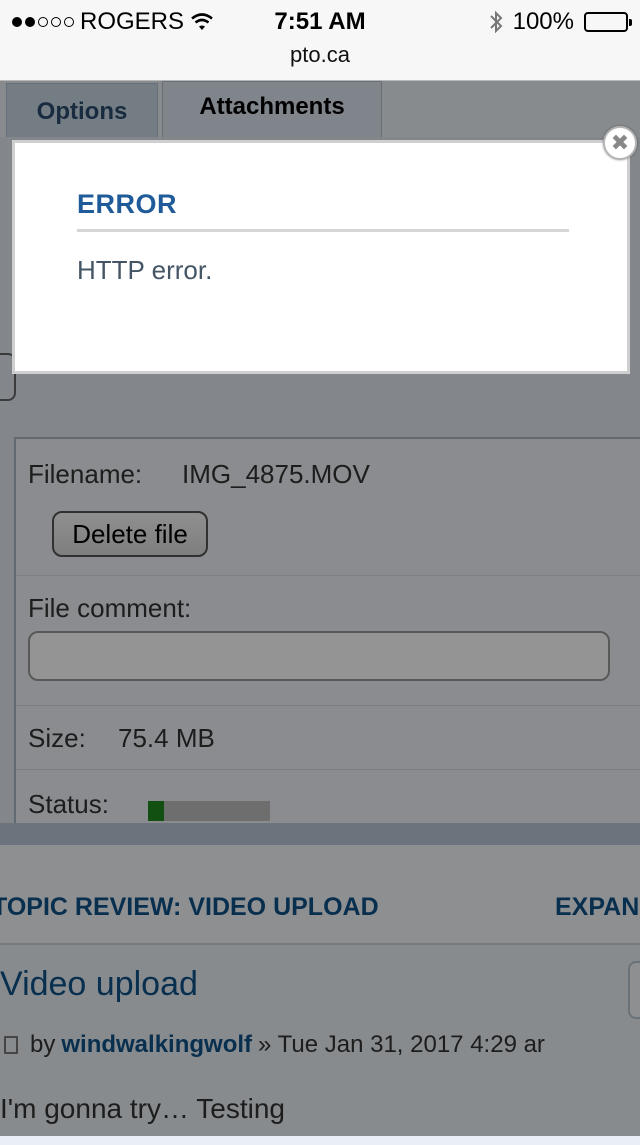  What do you see at coordinates (323, 230) in the screenshot?
I see `error-divider` at bounding box center [323, 230].